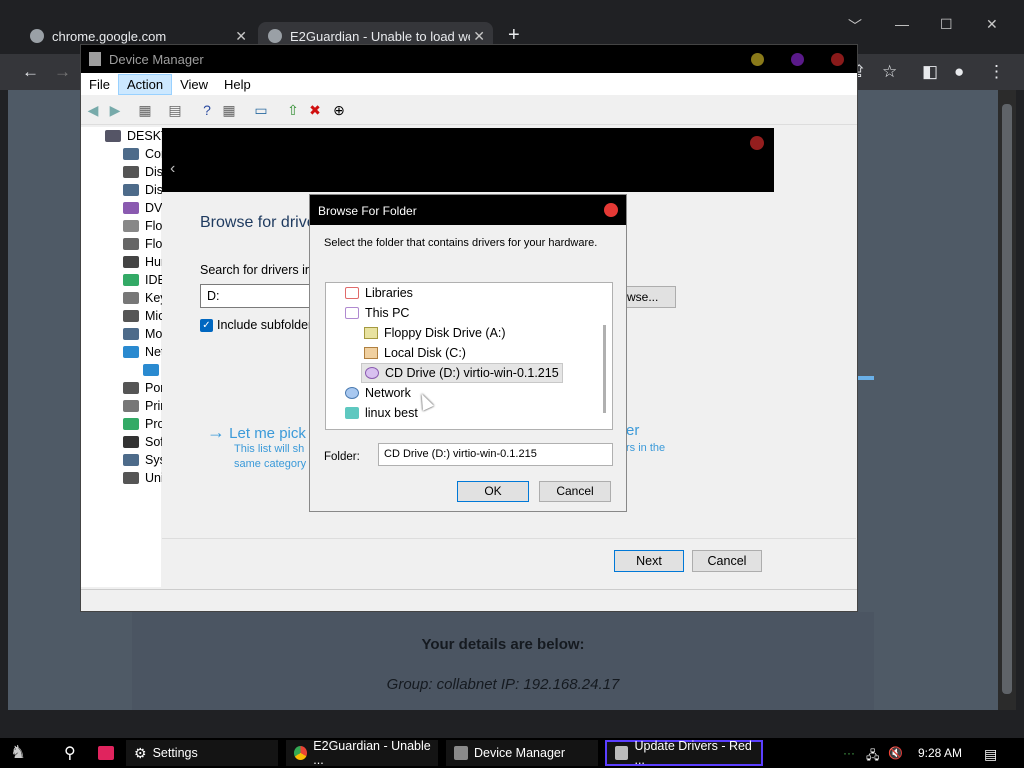  I want to click on menu-view: View, so click(194, 84).